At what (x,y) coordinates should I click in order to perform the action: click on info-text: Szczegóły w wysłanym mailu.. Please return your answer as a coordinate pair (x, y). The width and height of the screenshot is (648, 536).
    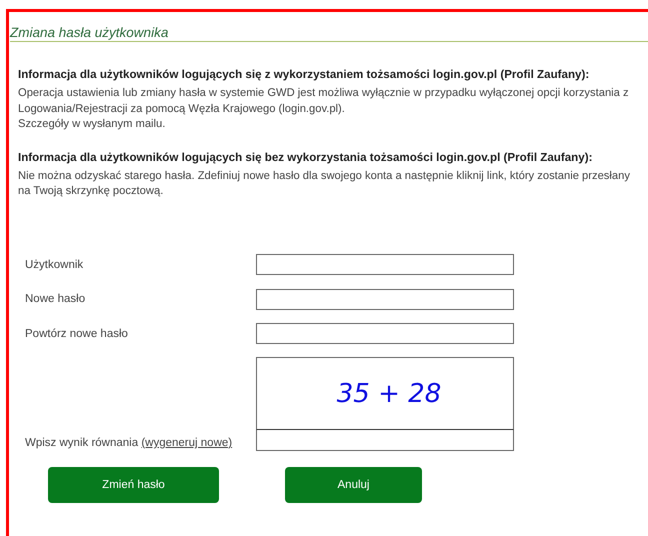
    Looking at the image, I should click on (92, 124).